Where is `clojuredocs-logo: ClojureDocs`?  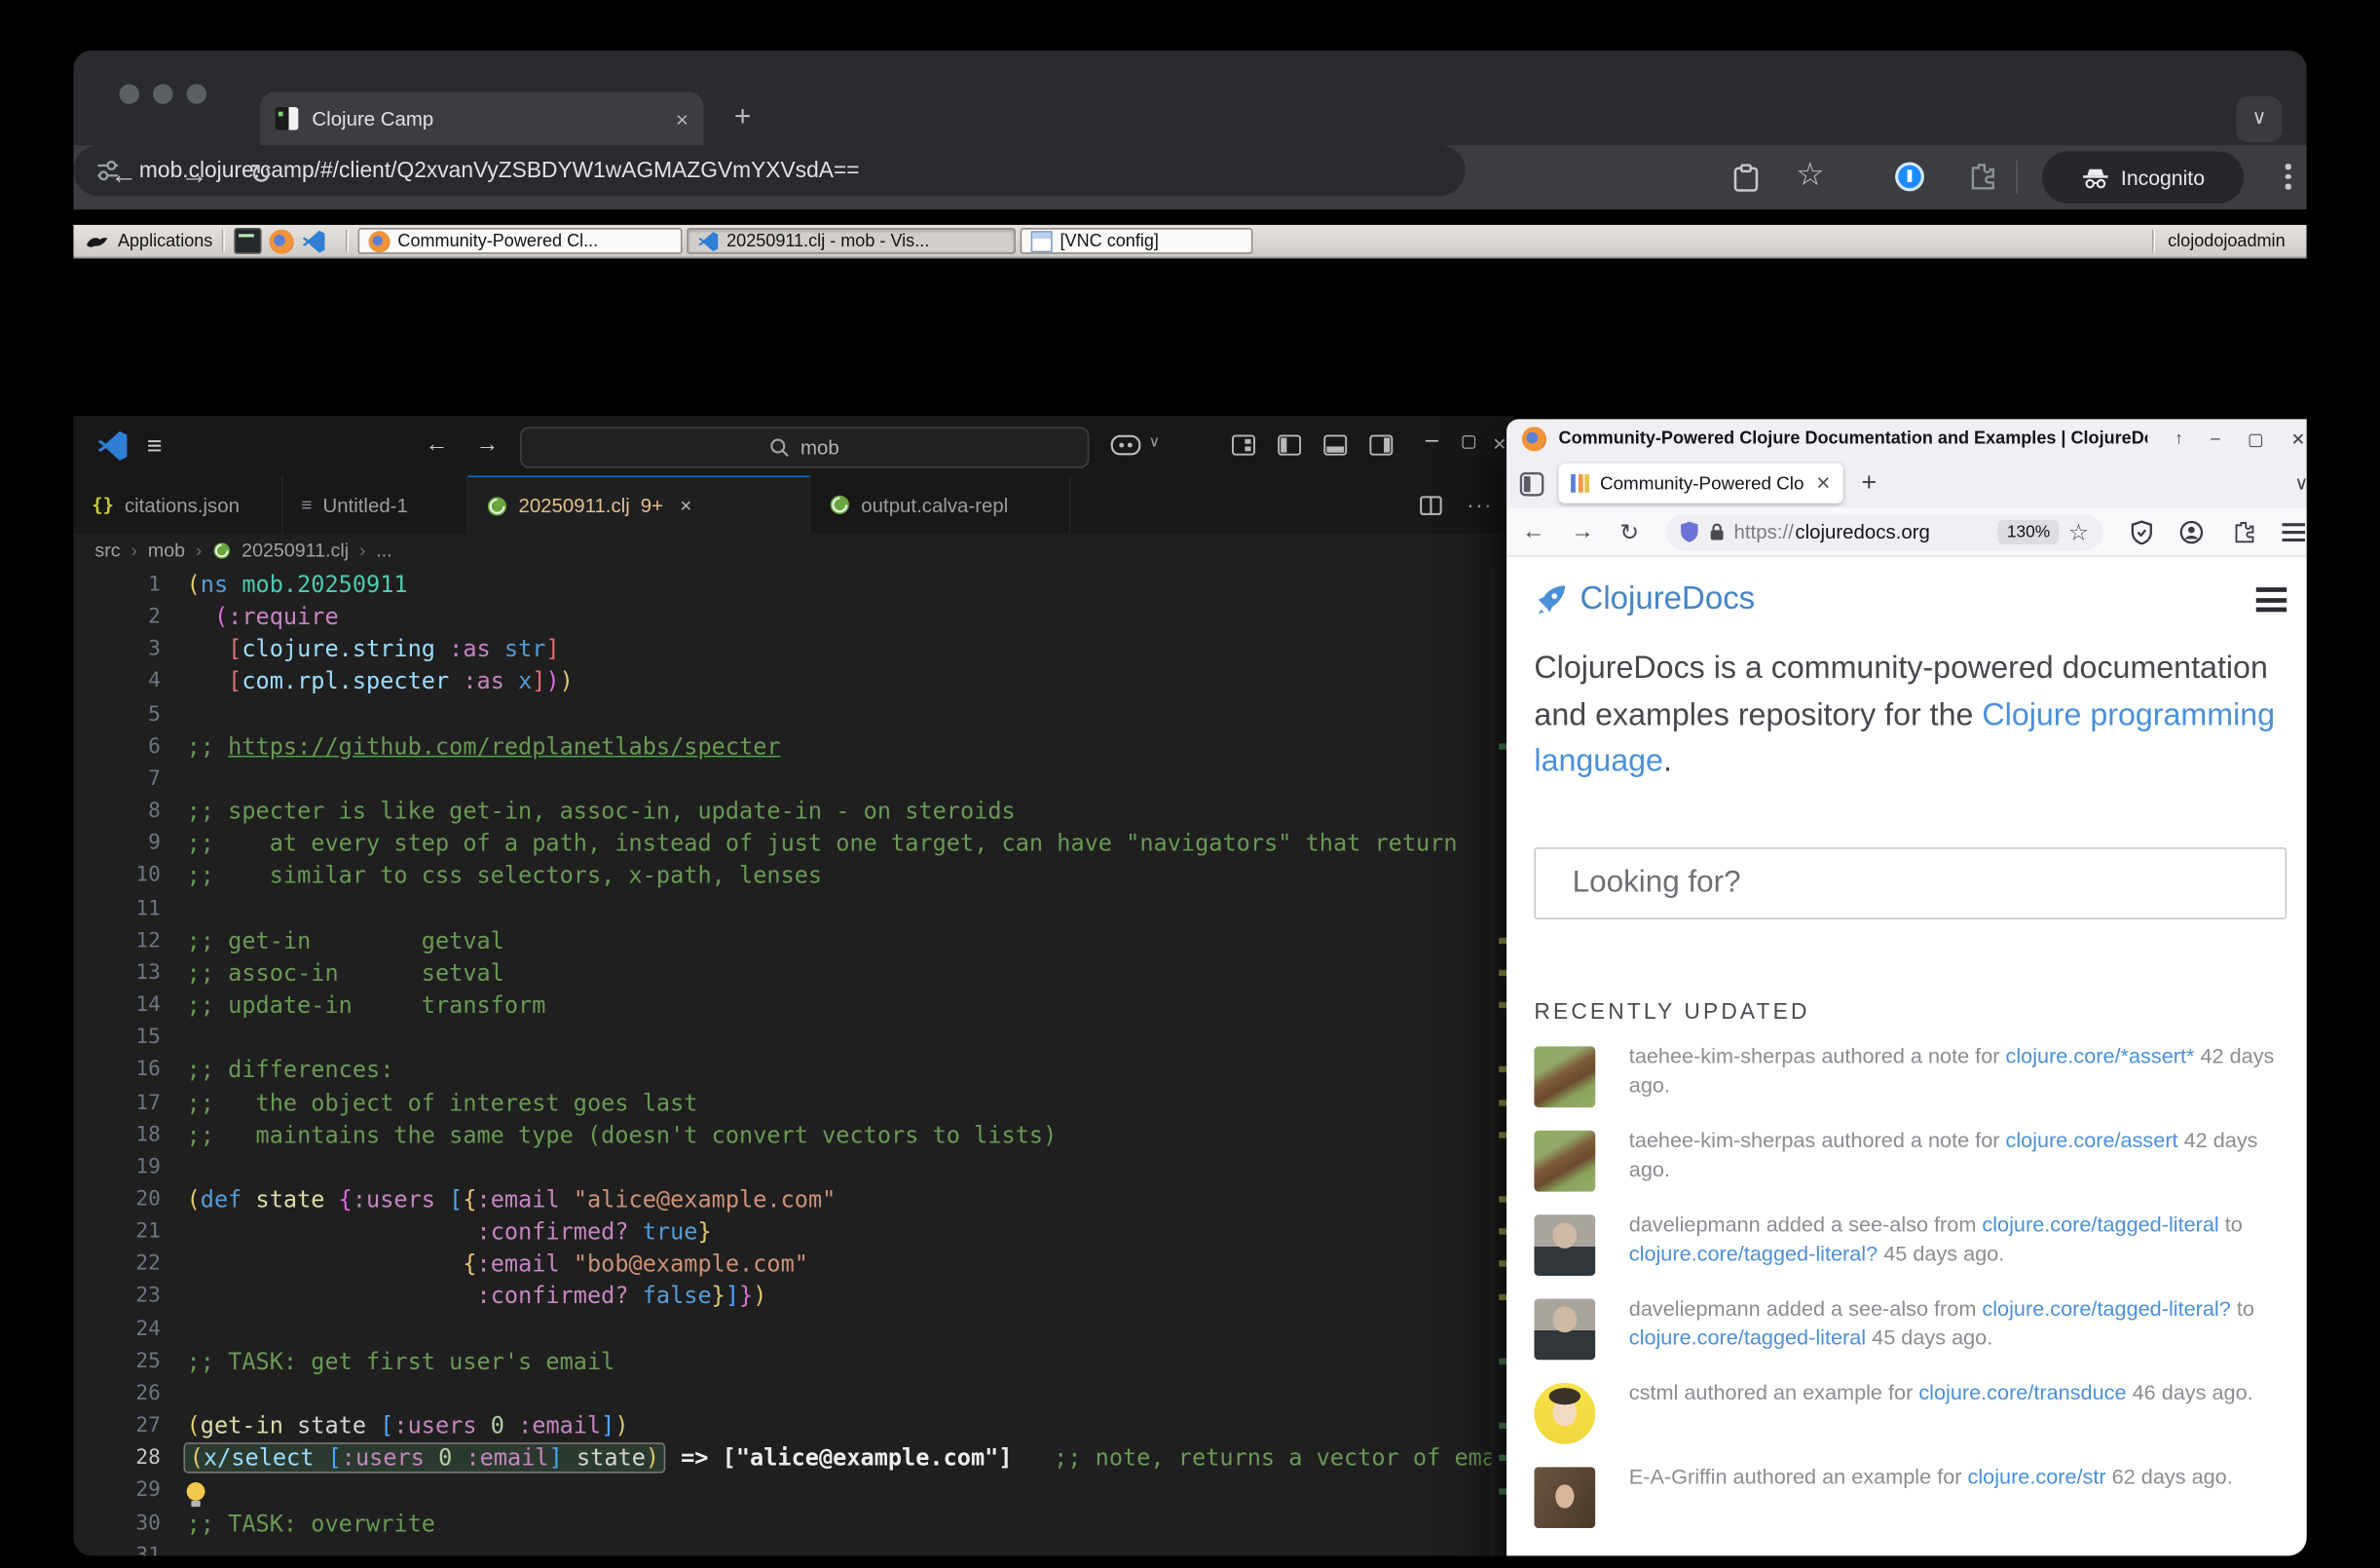 clojuredocs-logo: ClojureDocs is located at coordinates (1644, 599).